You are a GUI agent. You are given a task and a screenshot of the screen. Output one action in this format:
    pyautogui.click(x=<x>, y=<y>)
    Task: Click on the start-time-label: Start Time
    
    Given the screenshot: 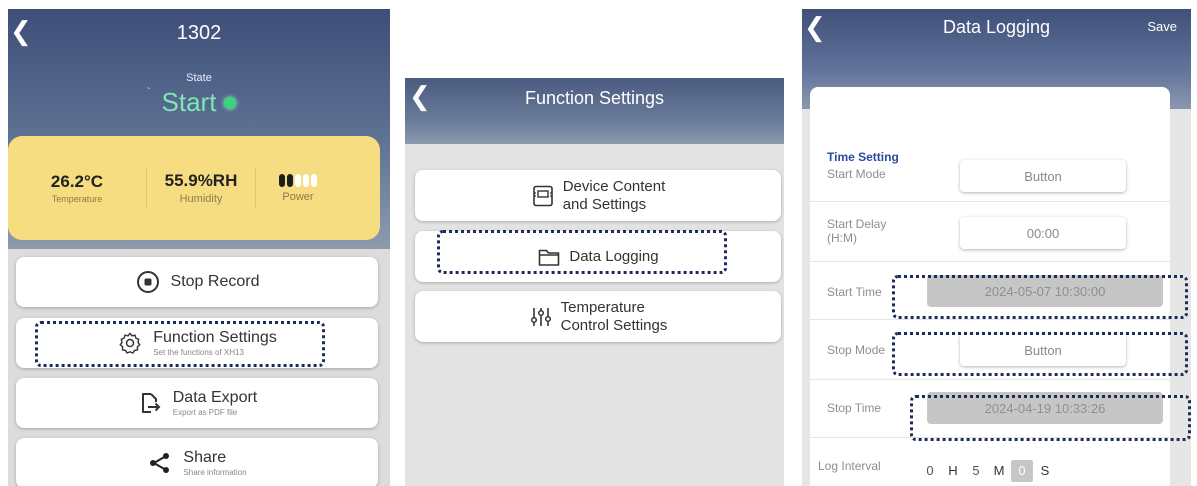 What is the action you would take?
    pyautogui.click(x=854, y=292)
    